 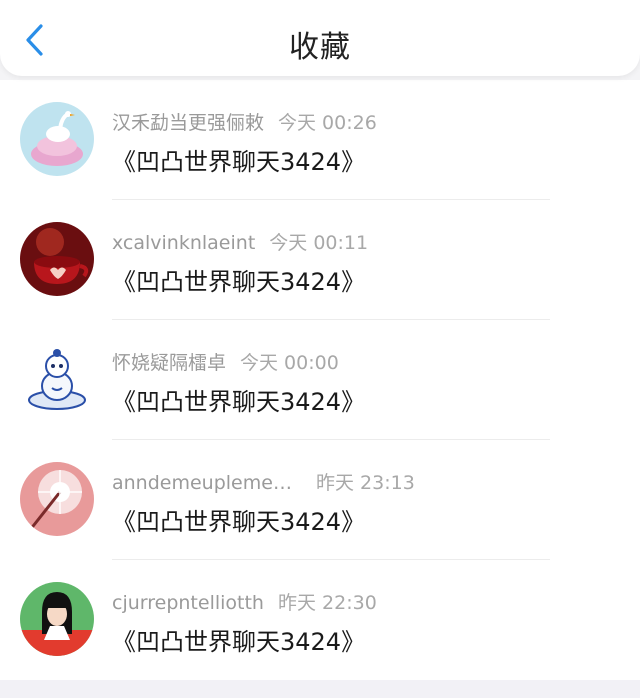 What do you see at coordinates (184, 243) in the screenshot?
I see `sender-name: xcalvinknlaeint` at bounding box center [184, 243].